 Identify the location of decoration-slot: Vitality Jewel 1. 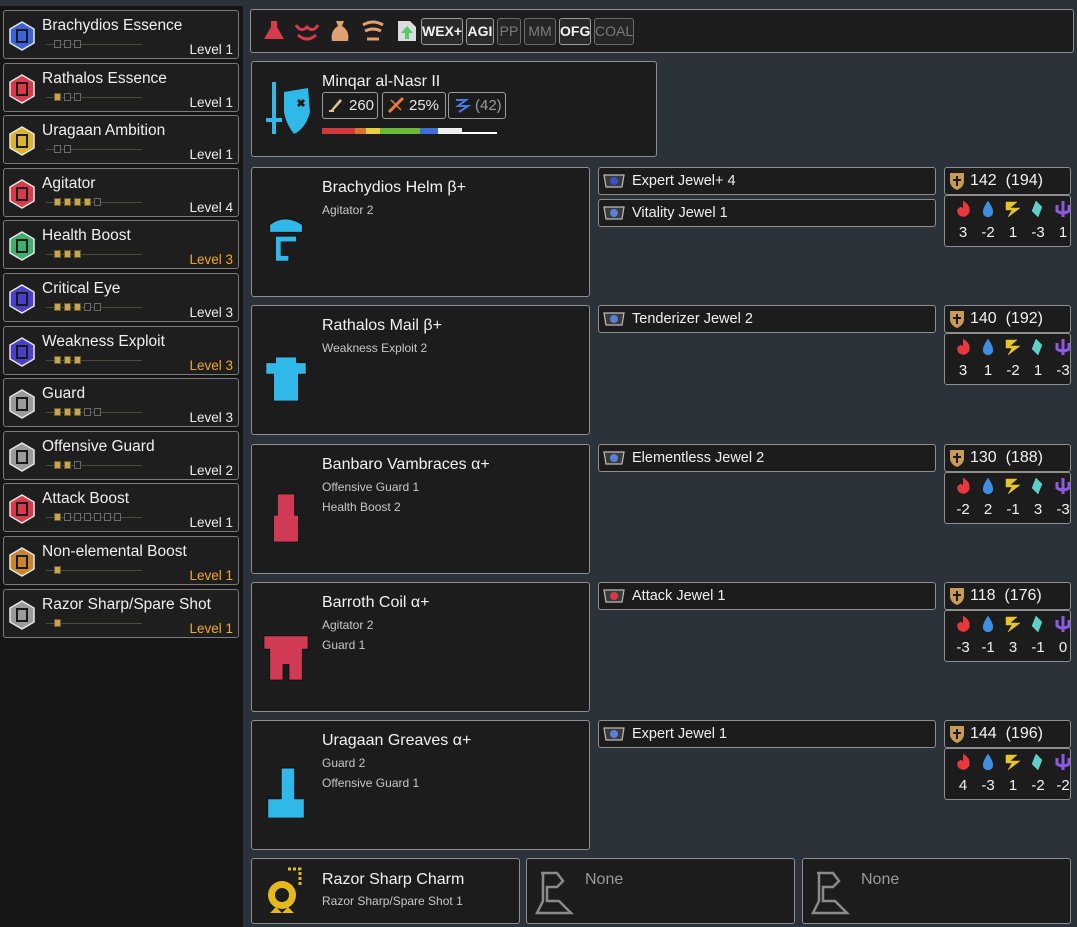
(767, 213).